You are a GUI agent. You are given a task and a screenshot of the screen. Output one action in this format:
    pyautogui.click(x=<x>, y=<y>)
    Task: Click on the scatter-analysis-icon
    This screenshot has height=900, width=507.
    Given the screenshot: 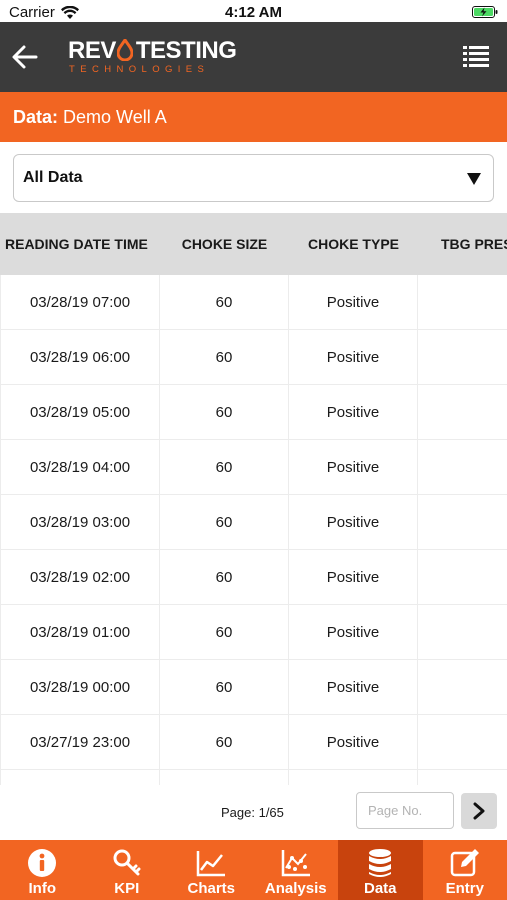 What is the action you would take?
    pyautogui.click(x=295, y=863)
    